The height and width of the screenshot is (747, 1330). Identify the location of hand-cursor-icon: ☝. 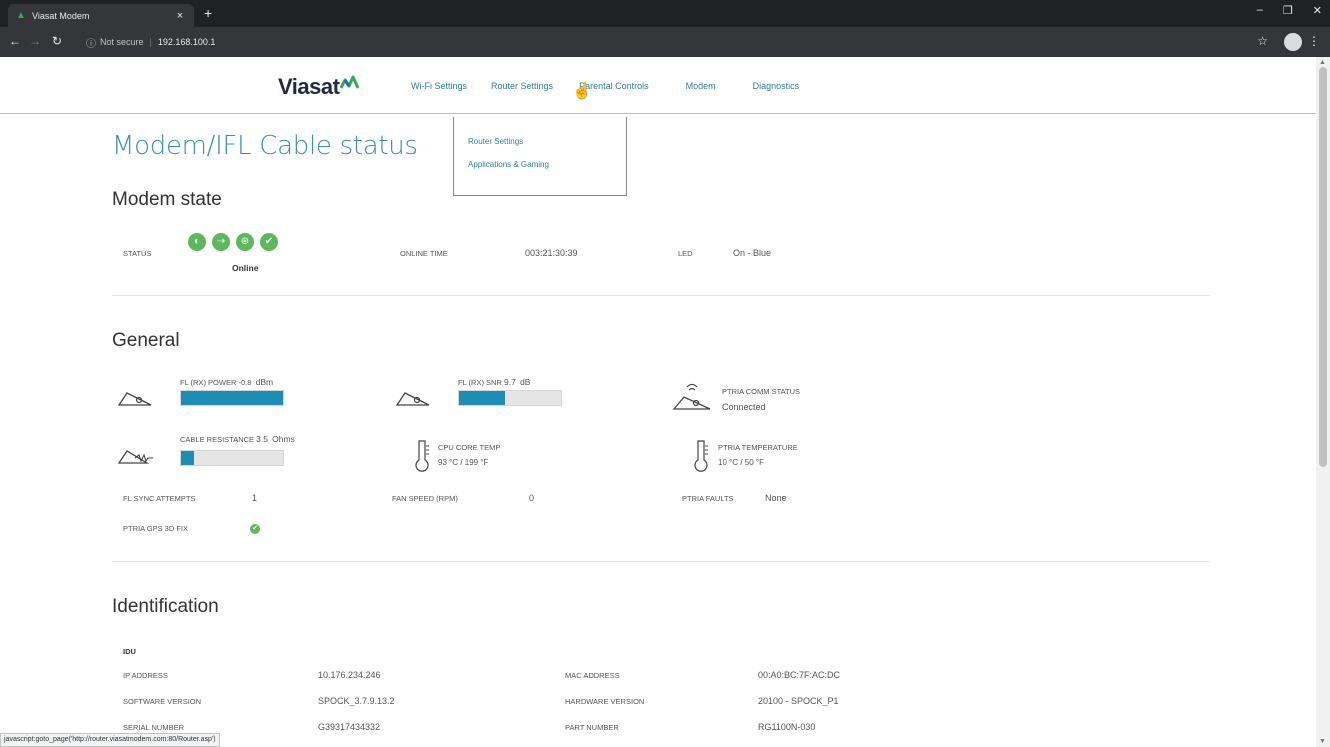
(582, 91).